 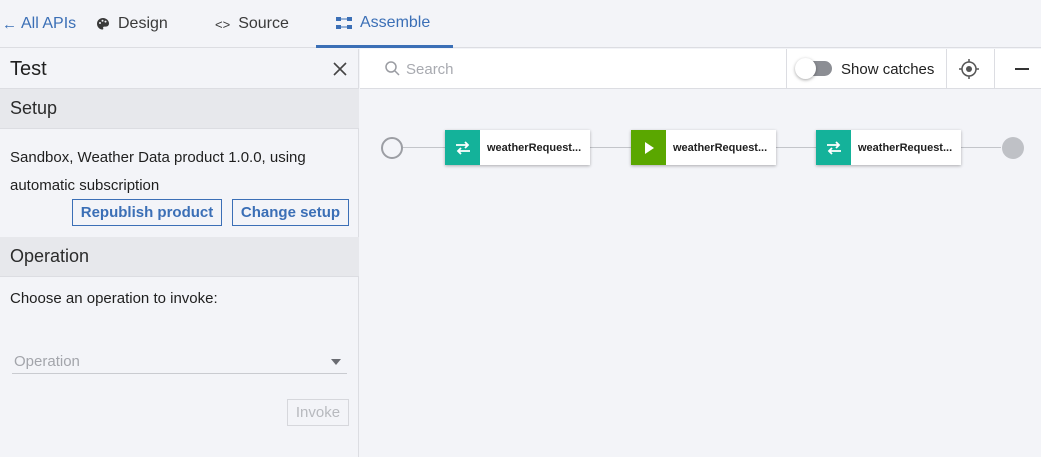 What do you see at coordinates (336, 362) in the screenshot?
I see `caret-down-icon` at bounding box center [336, 362].